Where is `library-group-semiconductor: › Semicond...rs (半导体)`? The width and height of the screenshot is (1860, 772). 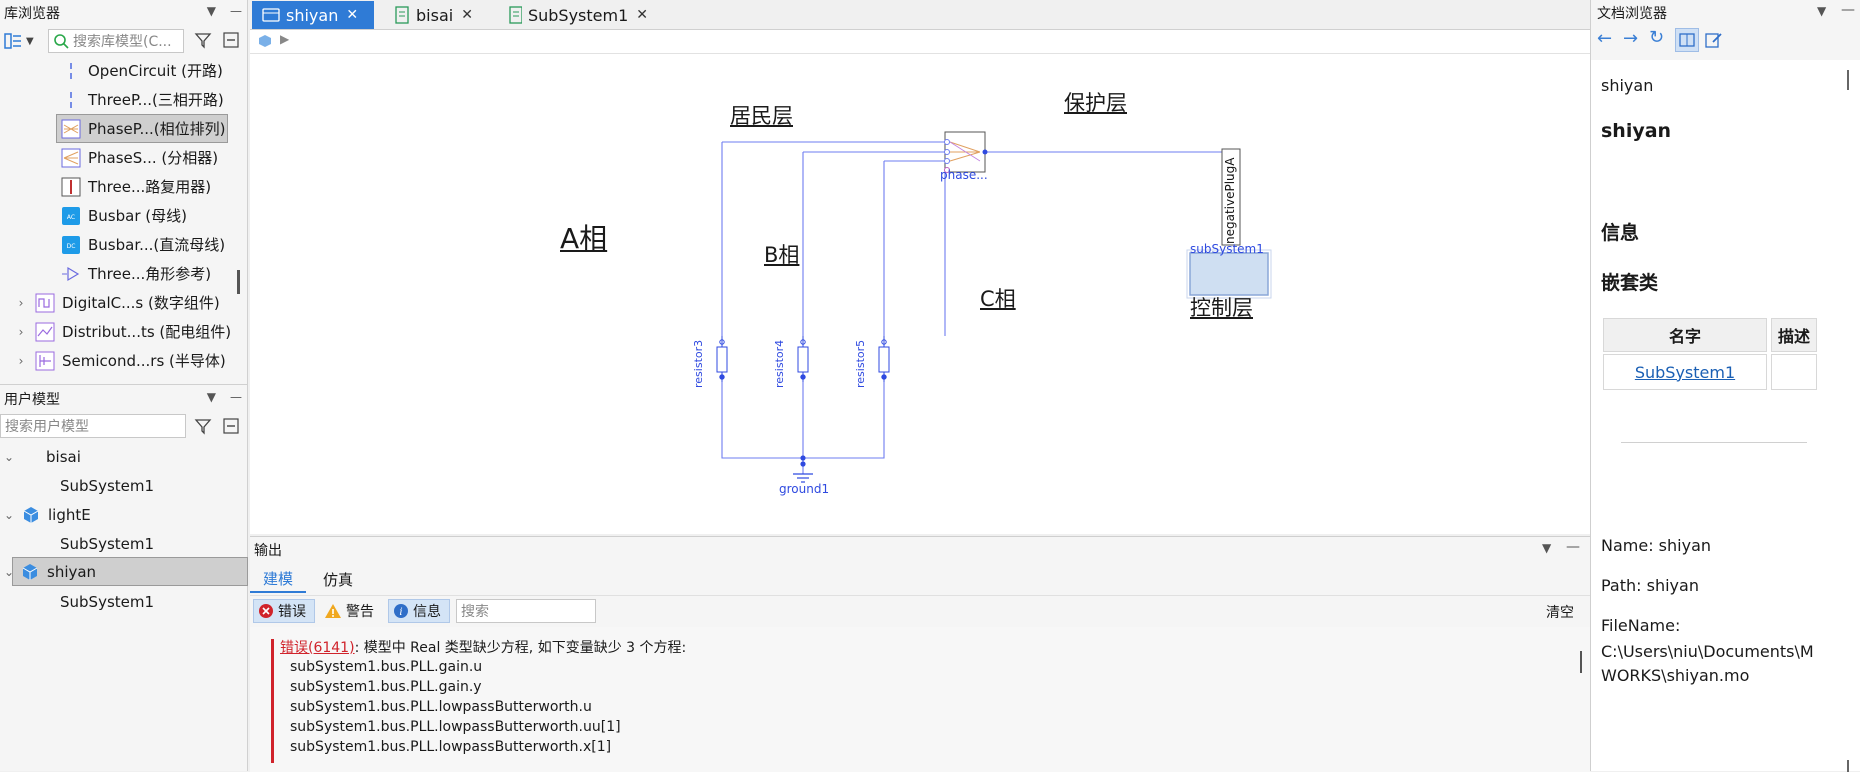
library-group-semiconductor: › Semicond...rs (半导体) is located at coordinates (120, 360).